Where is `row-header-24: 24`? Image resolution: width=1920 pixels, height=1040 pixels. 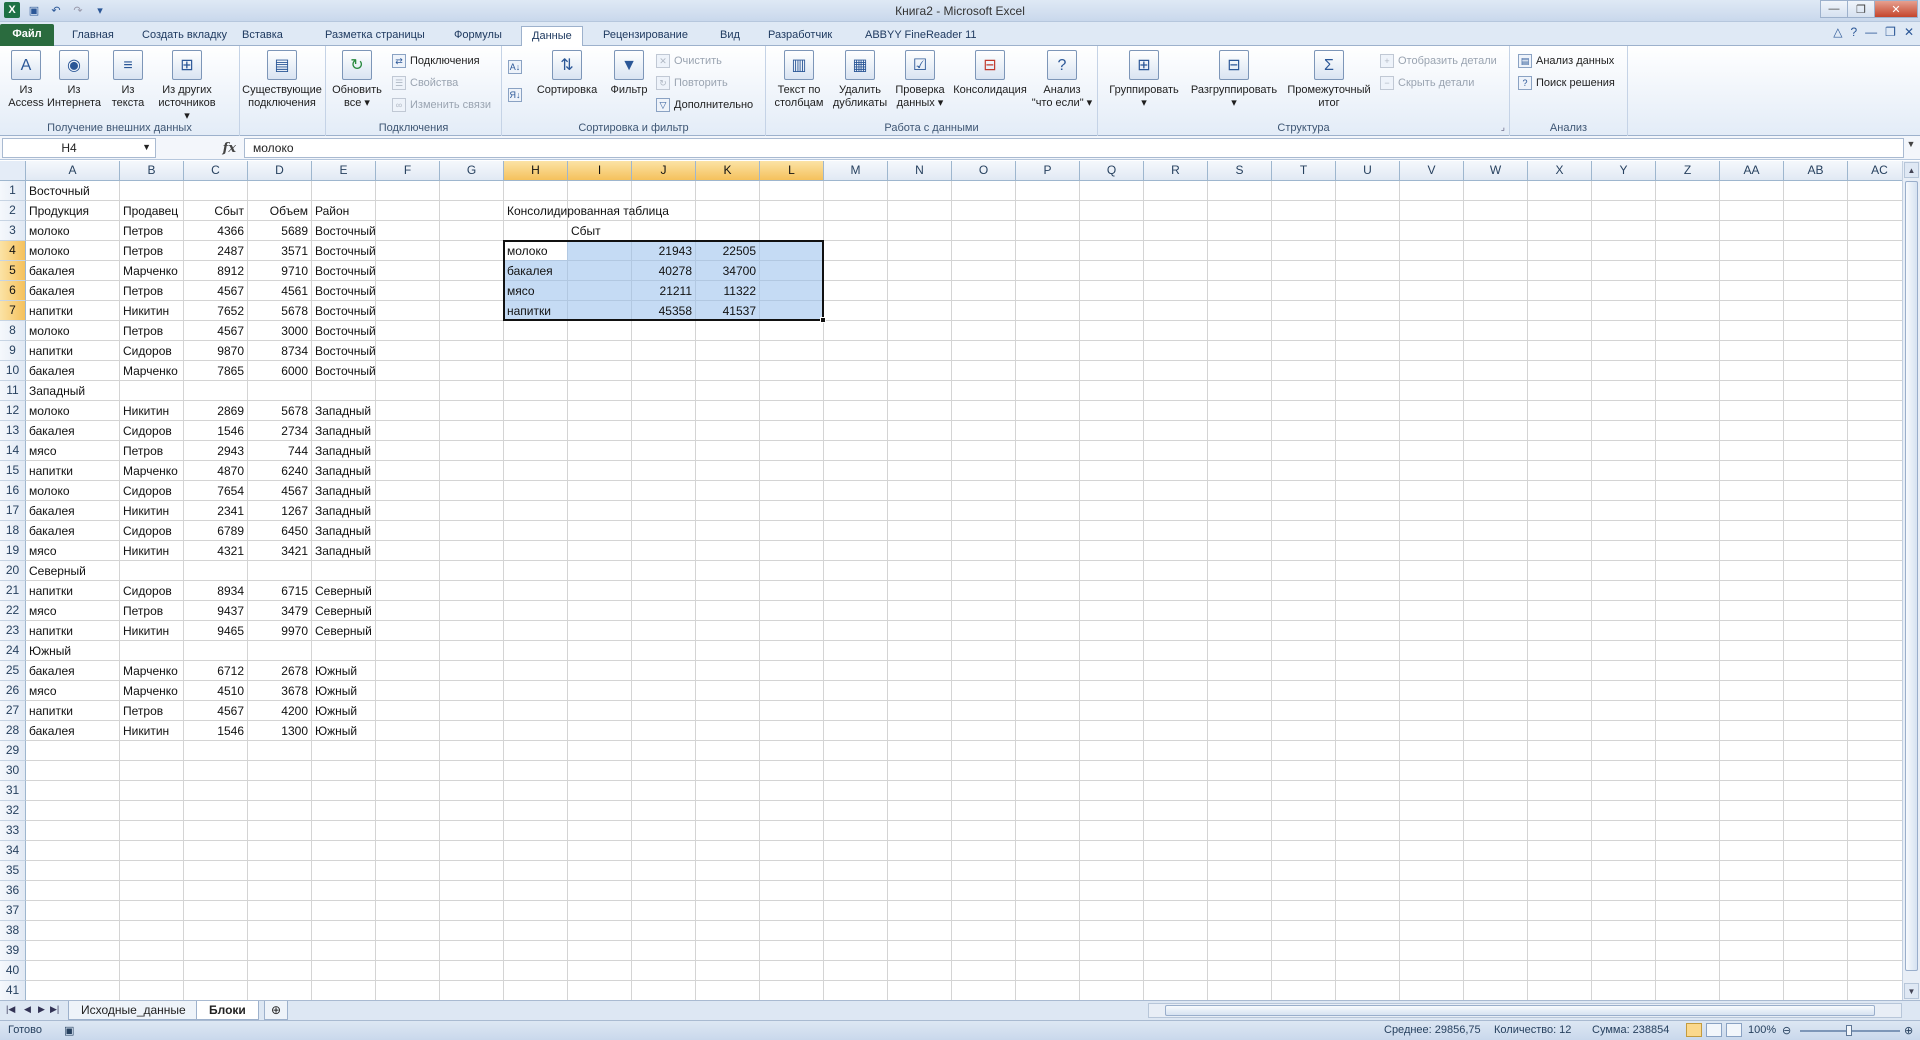 row-header-24: 24 is located at coordinates (13, 651).